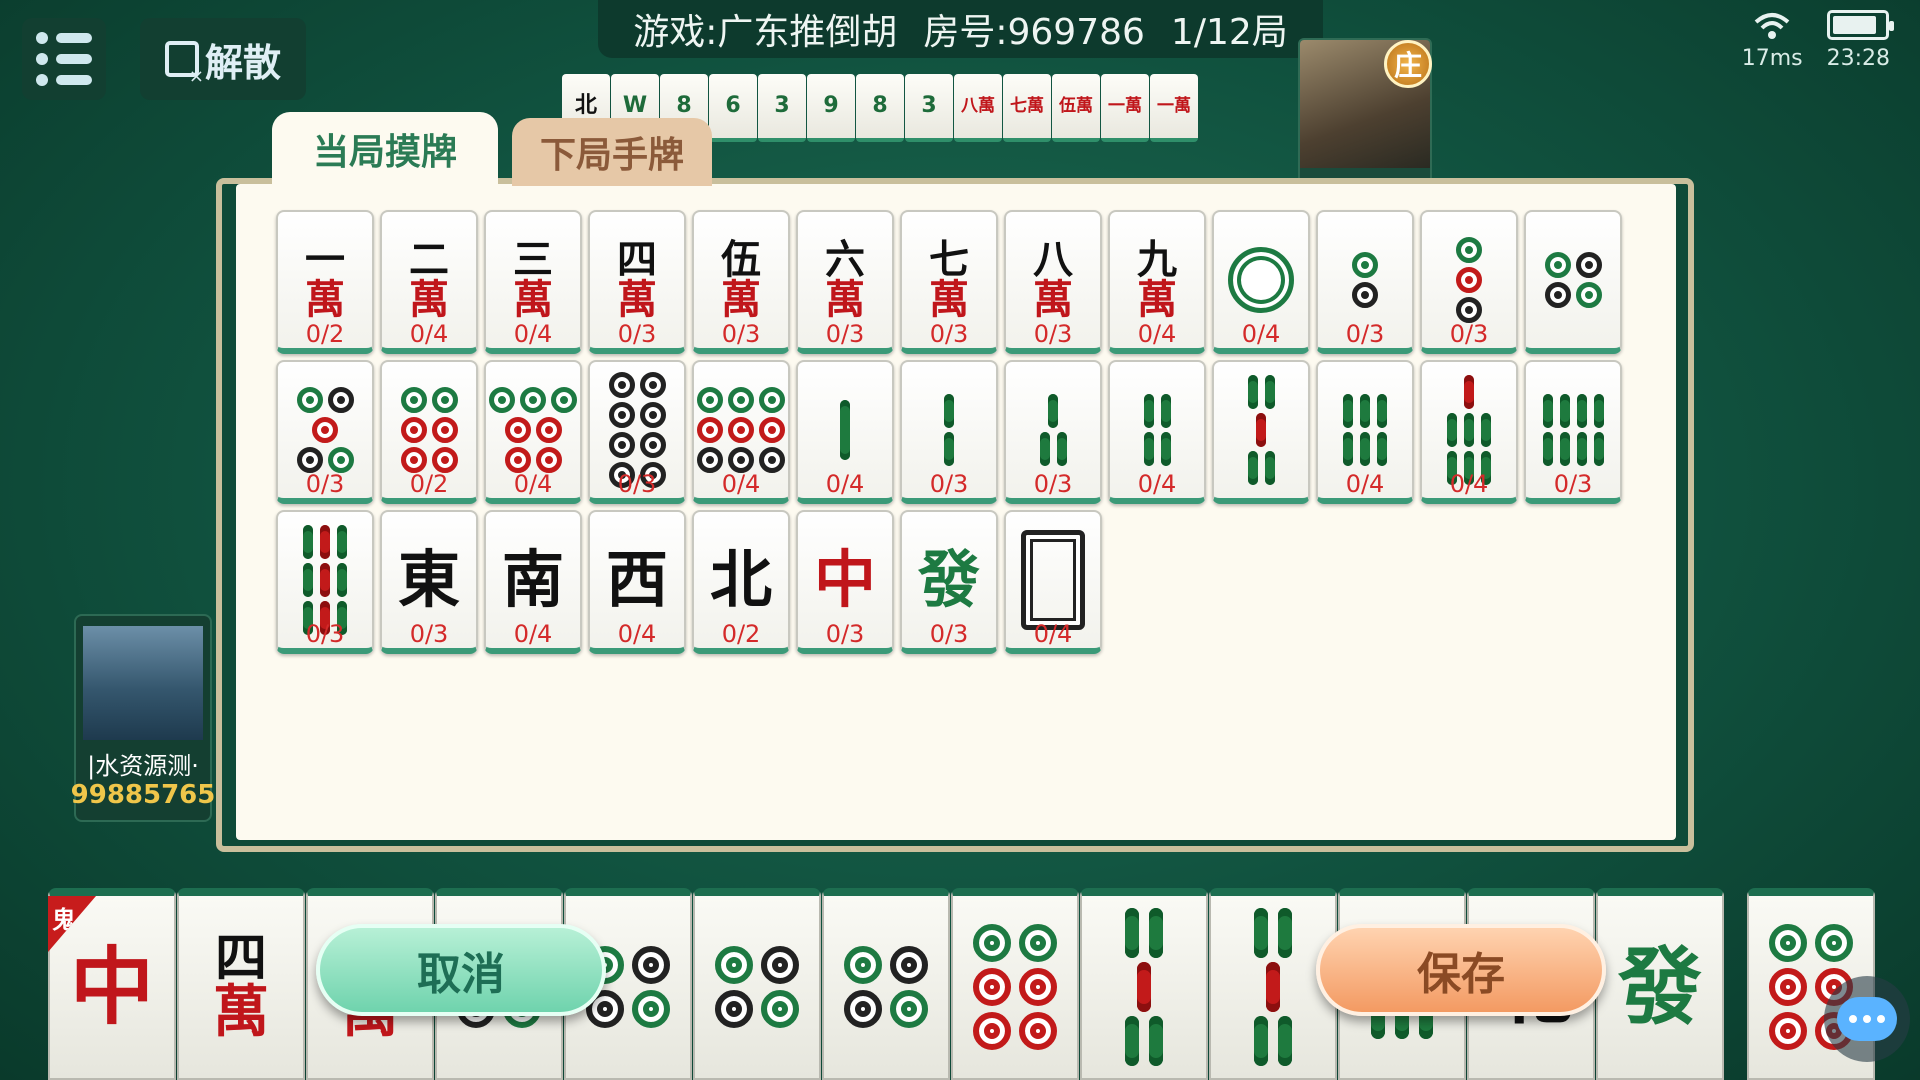  I want to click on tile-glyph: 中, so click(844, 579).